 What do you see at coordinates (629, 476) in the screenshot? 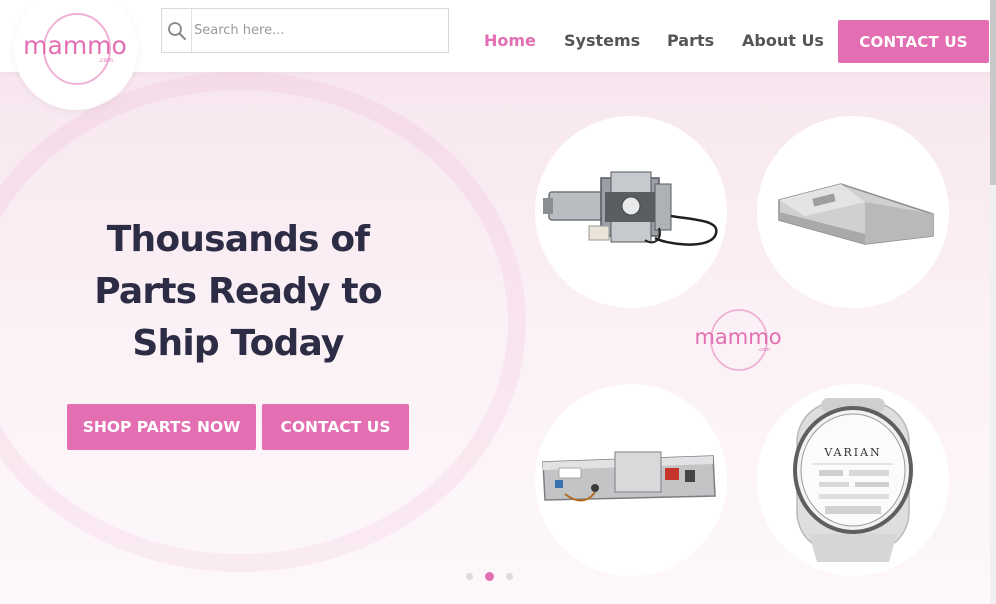
I see `circuit-board-image` at bounding box center [629, 476].